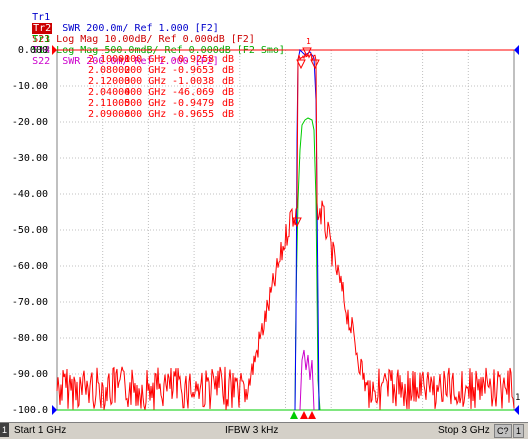  Describe the element at coordinates (30, 158) in the screenshot. I see `y-label-3: -30.00` at that location.